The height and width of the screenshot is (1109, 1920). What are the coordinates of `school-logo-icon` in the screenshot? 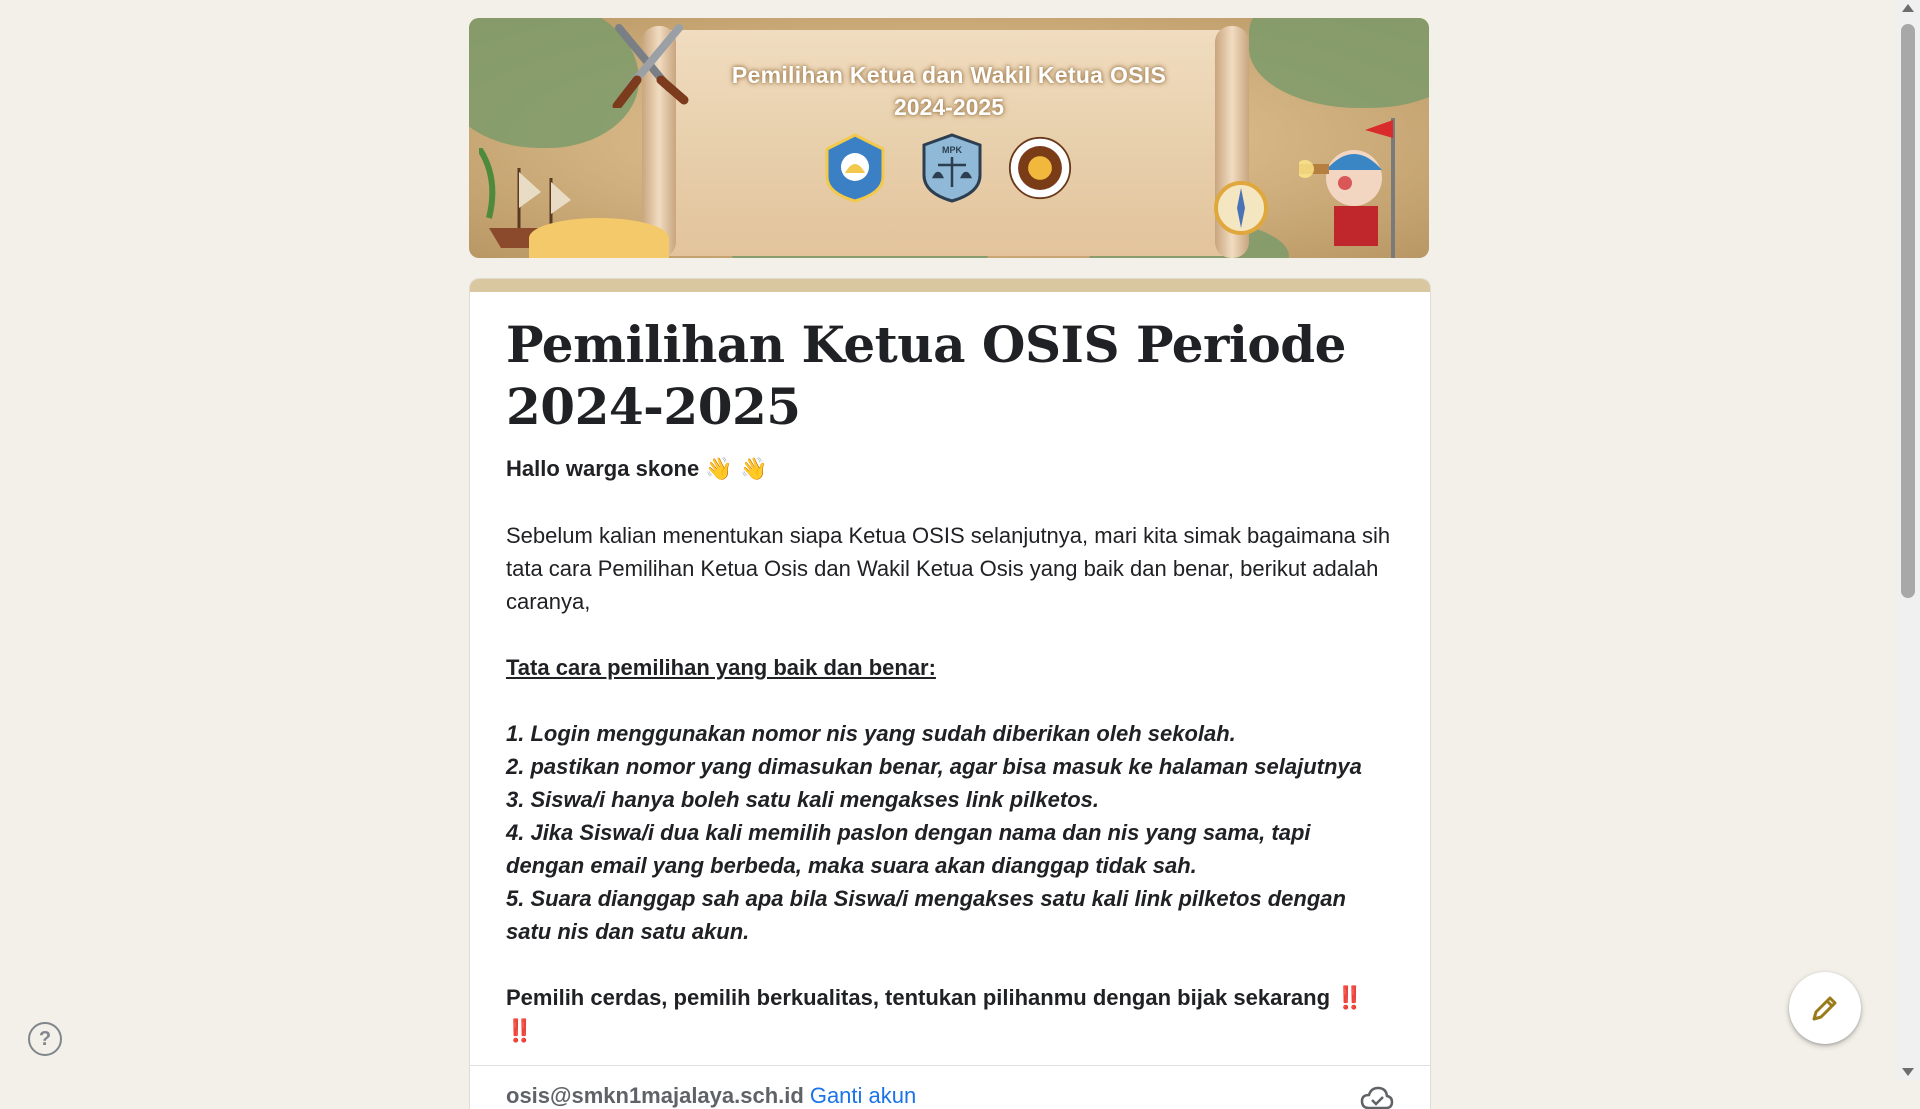 It's located at (1040, 168).